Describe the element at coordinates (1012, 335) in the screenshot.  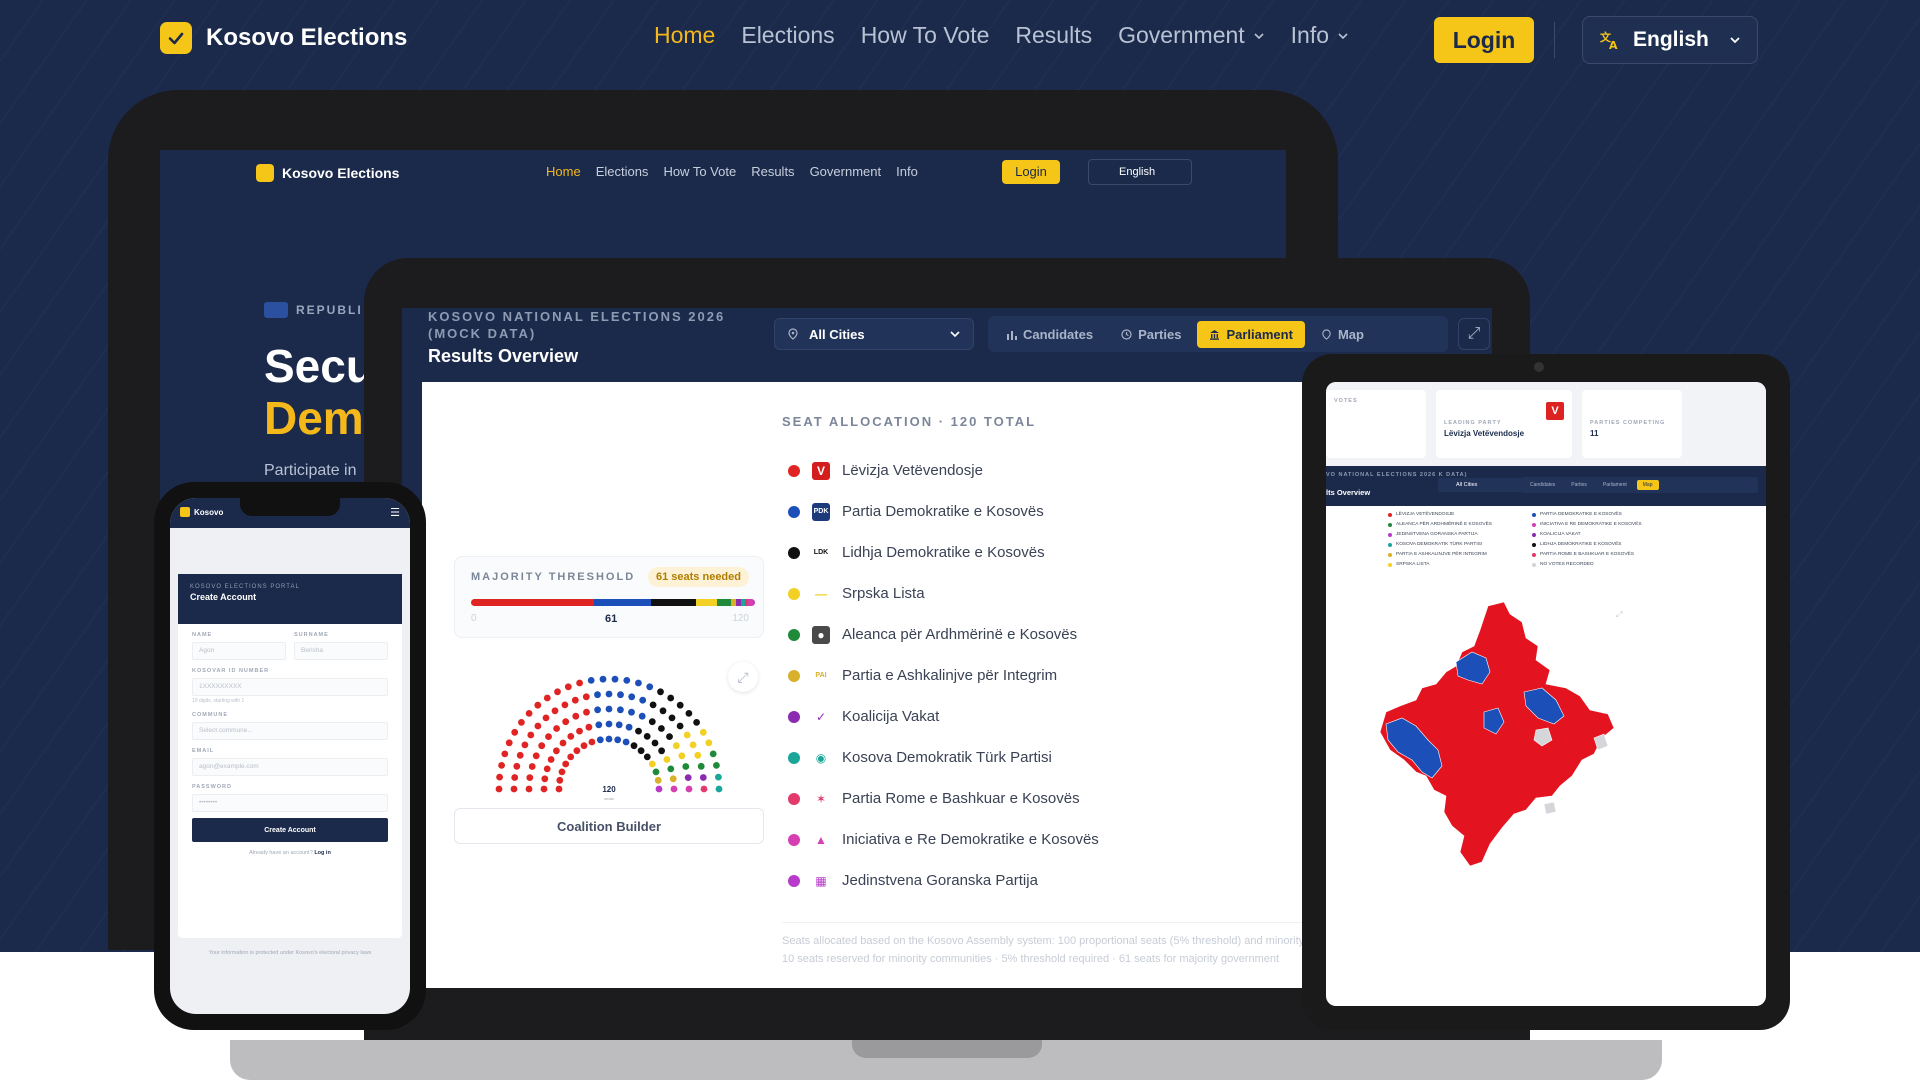
I see `bar-chart-icon` at that location.